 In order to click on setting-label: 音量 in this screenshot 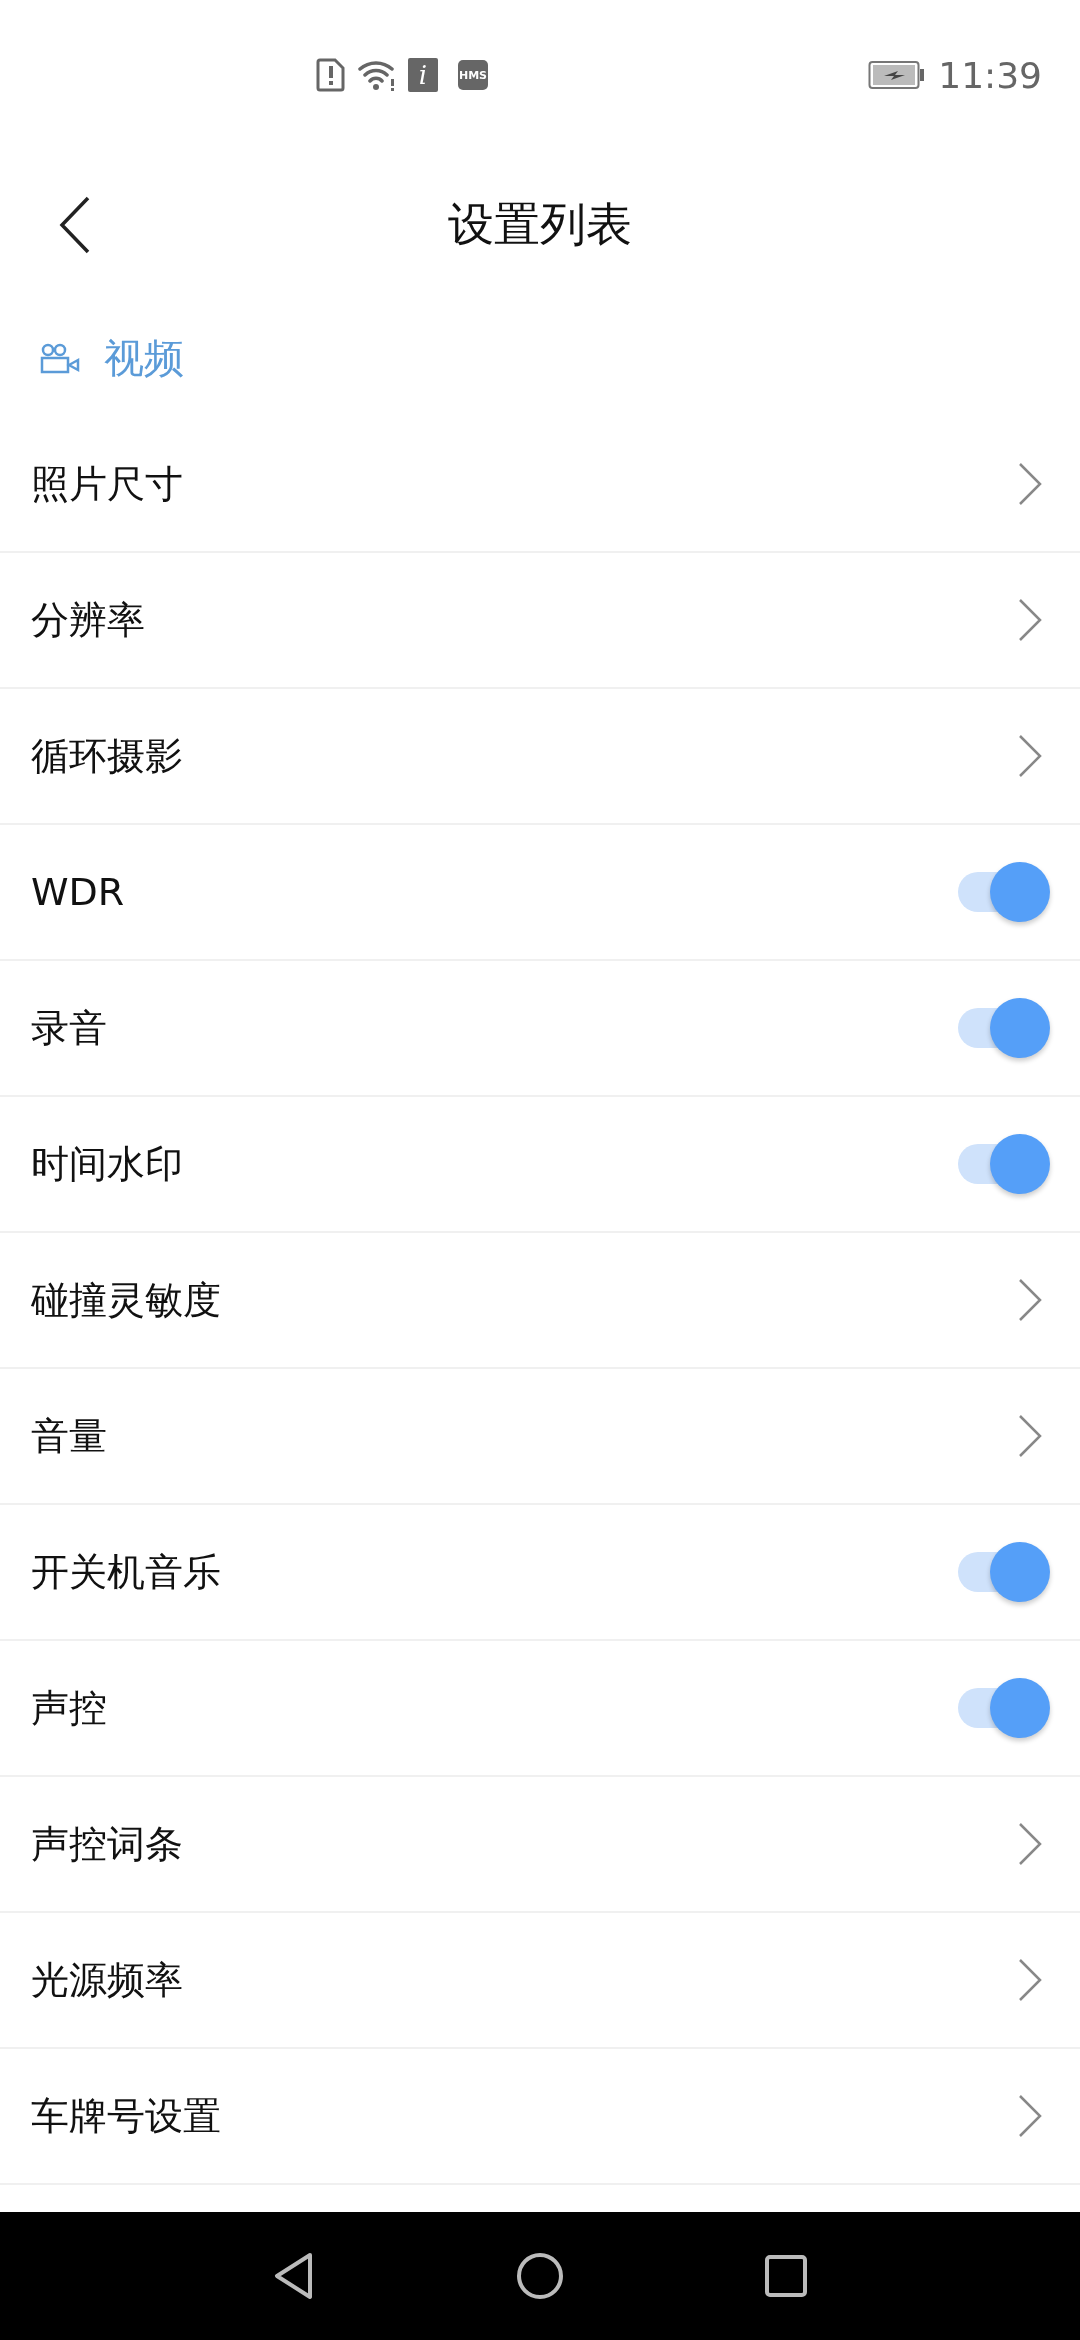, I will do `click(69, 1436)`.